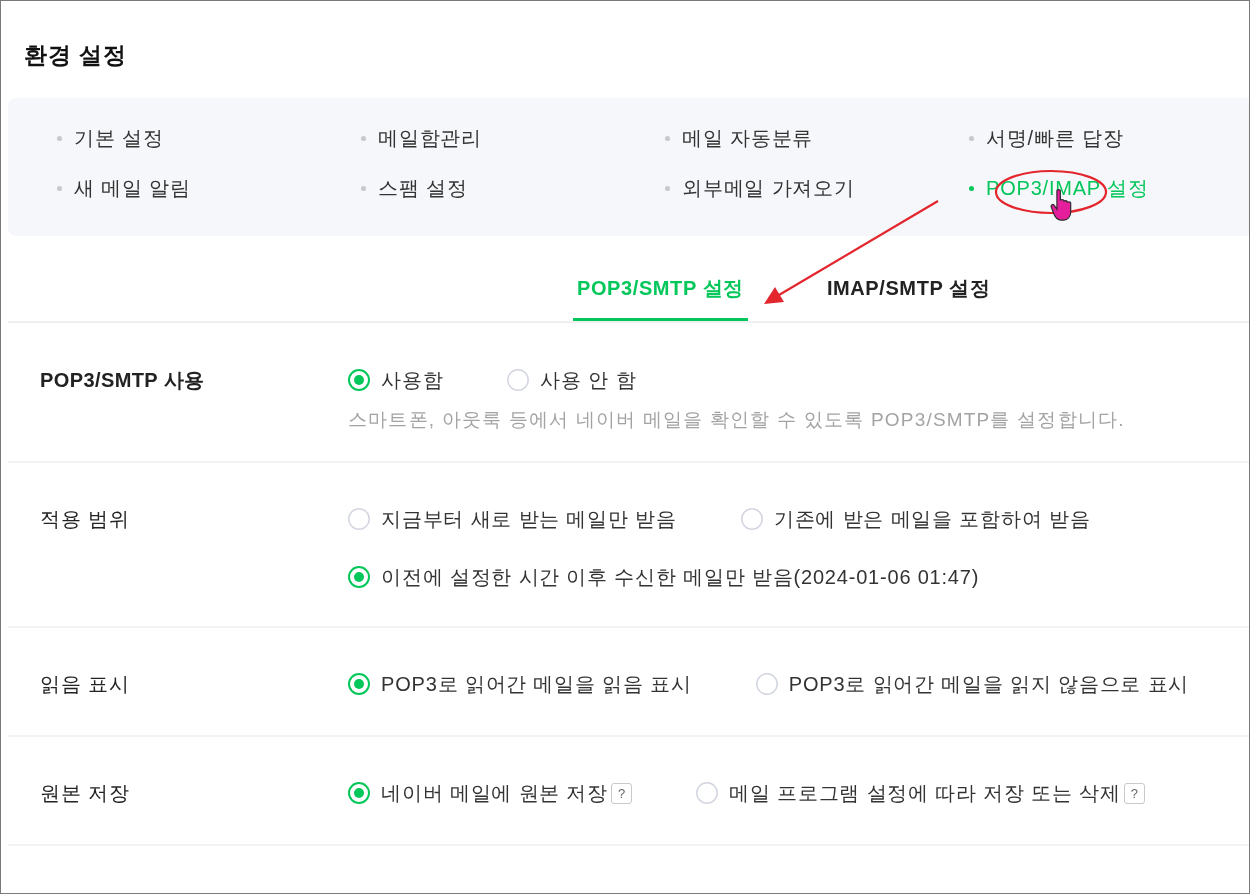 The height and width of the screenshot is (894, 1250). What do you see at coordinates (495, 793) in the screenshot?
I see `option-label: 네이버 메일에 원본 저장` at bounding box center [495, 793].